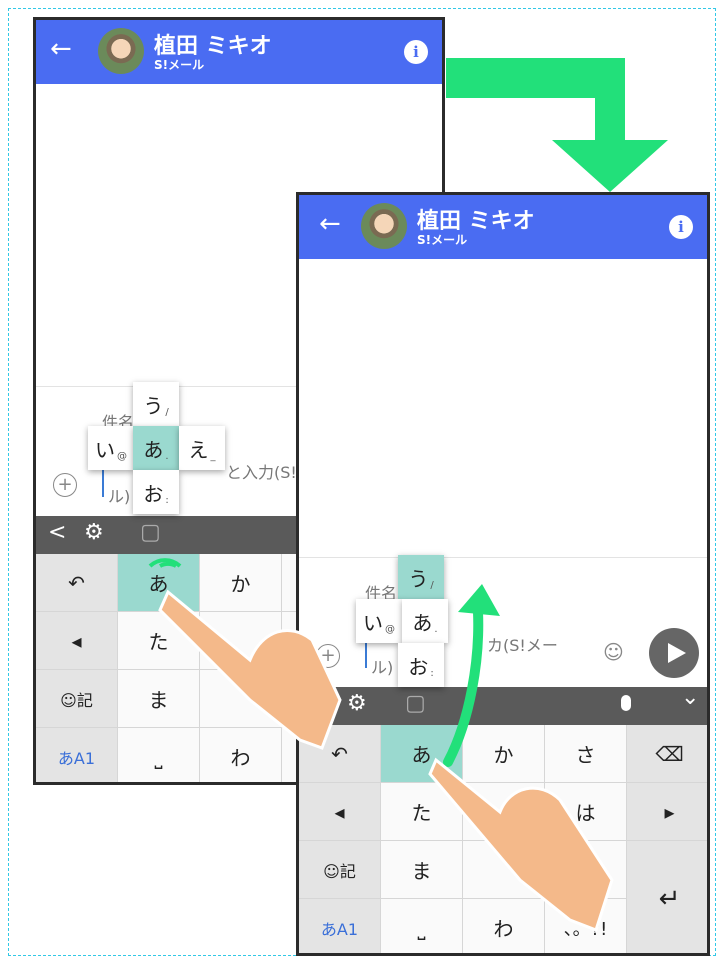  I want to click on enter-key: ↵, so click(667, 897).